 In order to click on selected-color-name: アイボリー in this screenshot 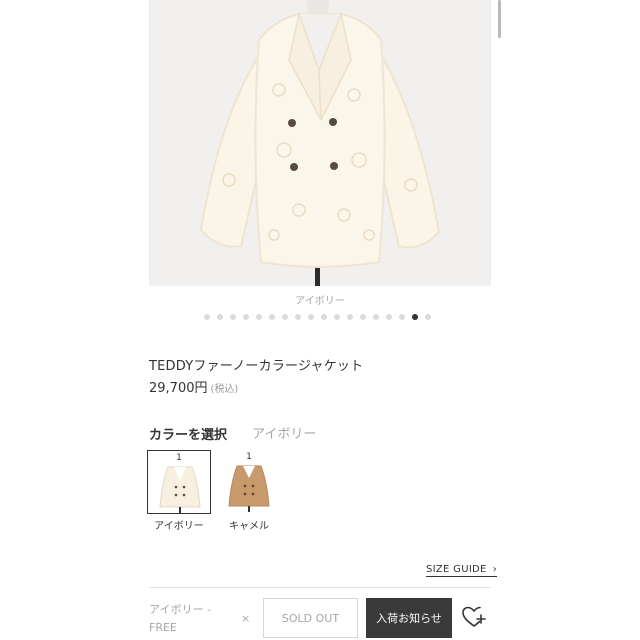, I will do `click(284, 434)`.